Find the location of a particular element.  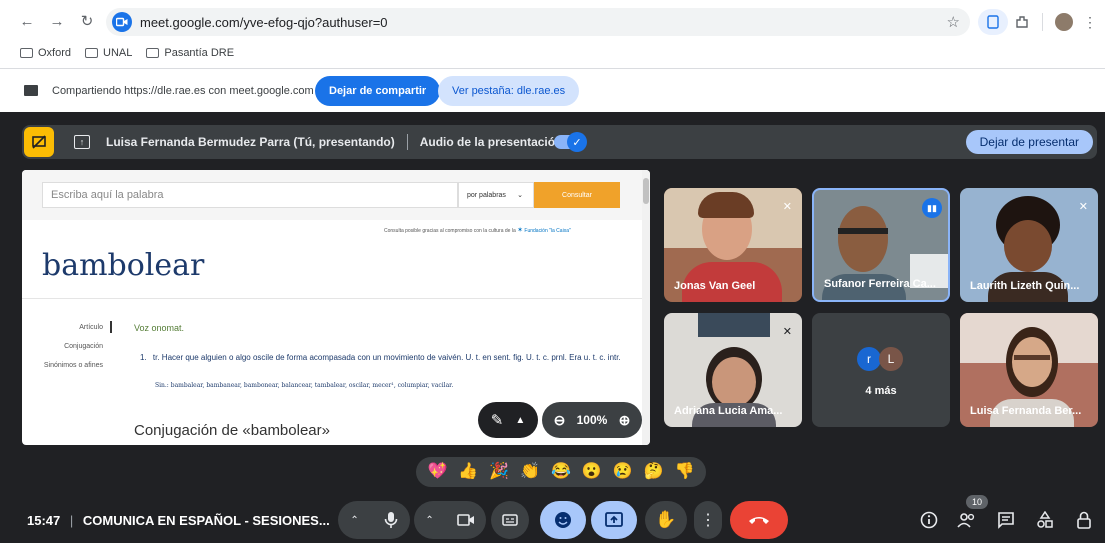

reaction-surprised: 😮 is located at coordinates (592, 472).